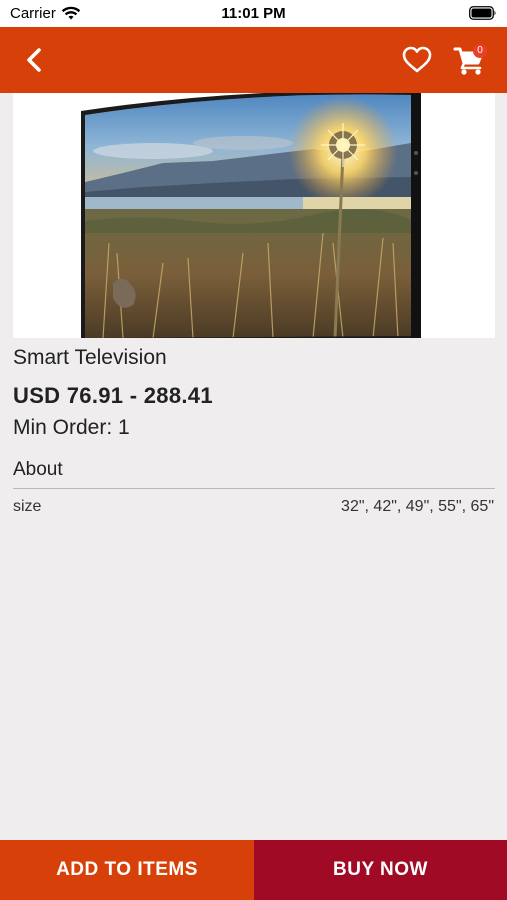 Image resolution: width=507 pixels, height=900 pixels. Describe the element at coordinates (113, 395) in the screenshot. I see `product-price: USD 76.91 - 288.41` at that location.